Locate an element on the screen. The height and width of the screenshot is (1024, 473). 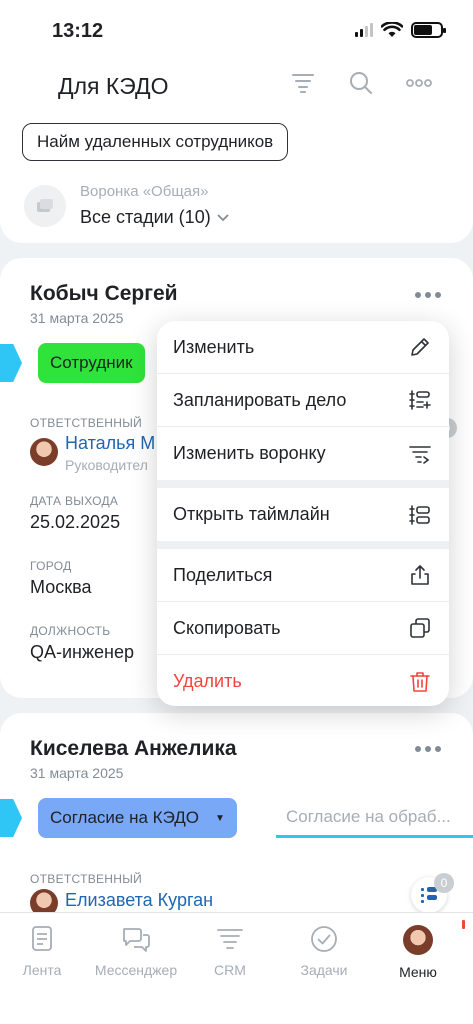
share-icon is located at coordinates (420, 575).